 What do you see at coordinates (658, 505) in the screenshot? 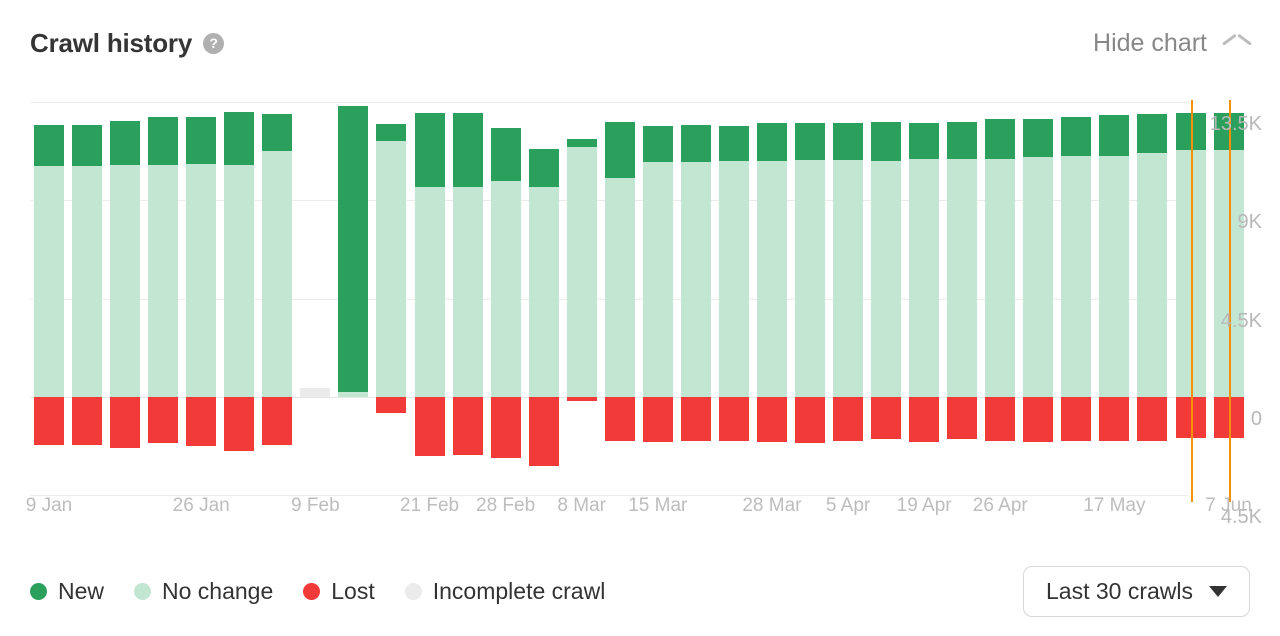
I see `x-axis-tick-label: 15 Mar` at bounding box center [658, 505].